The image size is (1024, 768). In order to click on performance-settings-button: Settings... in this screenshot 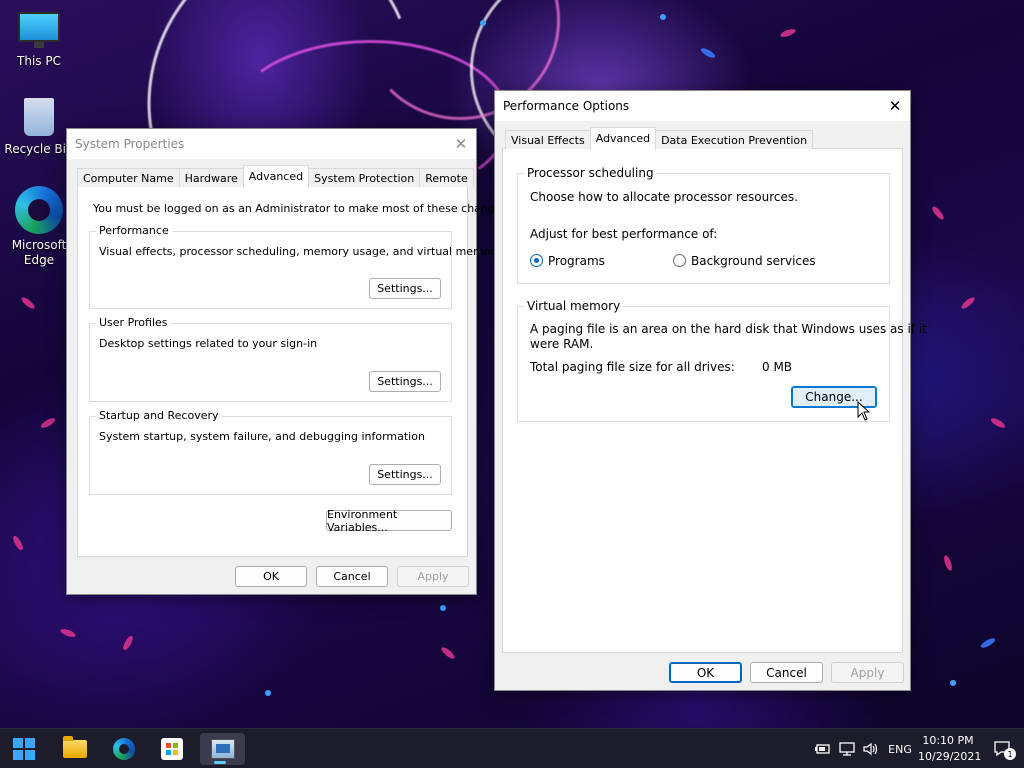, I will do `click(405, 288)`.